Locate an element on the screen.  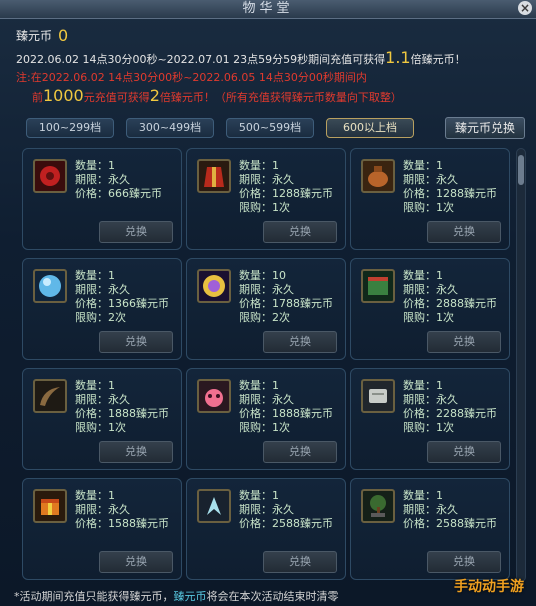
treasure-bag-icon is located at coordinates (378, 176).